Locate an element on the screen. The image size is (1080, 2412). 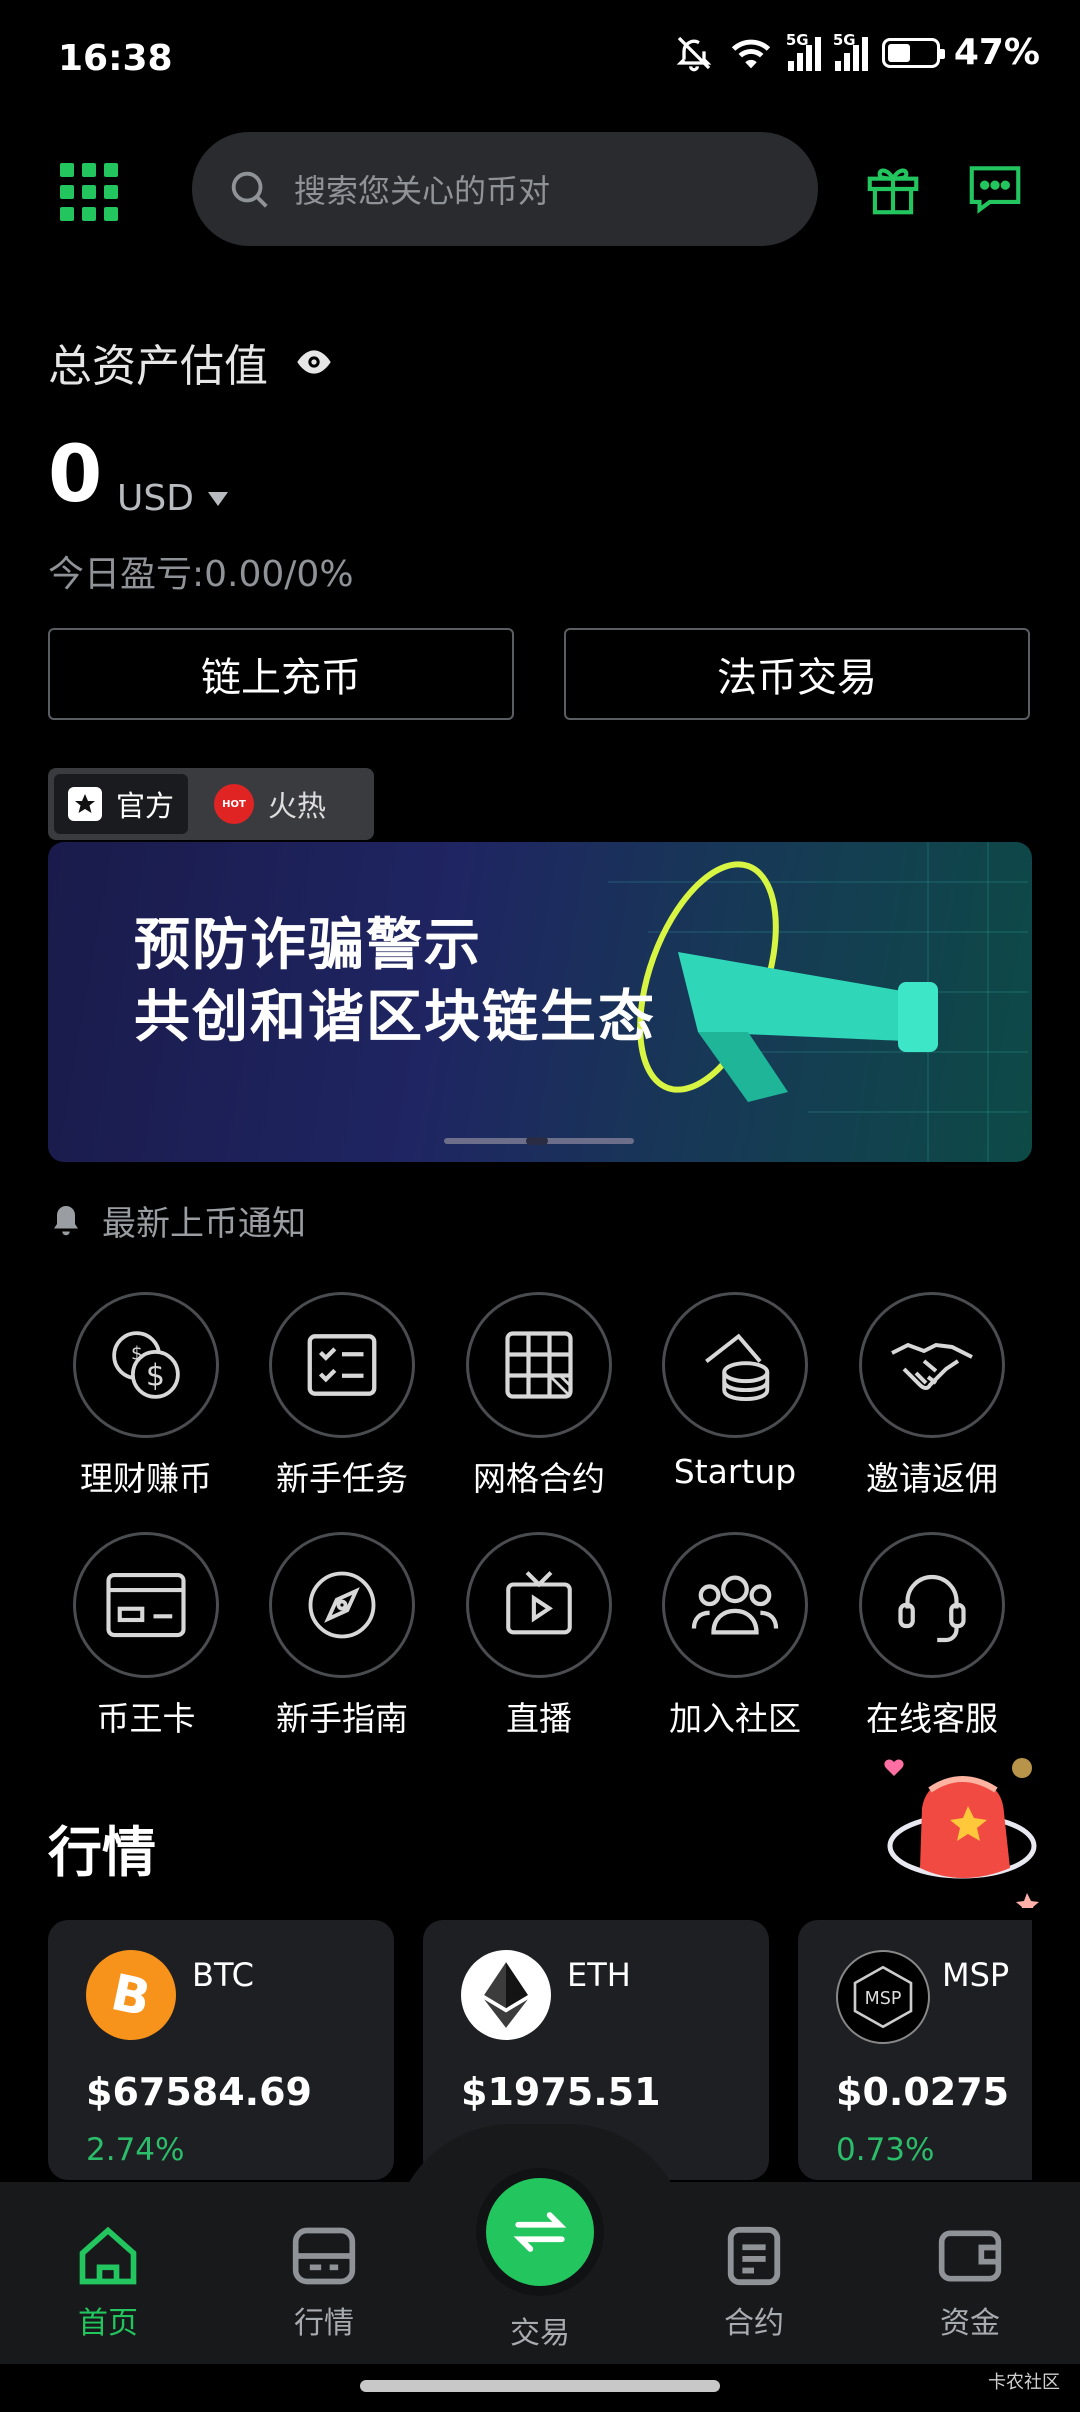
contract-icon is located at coordinates (754, 2256).